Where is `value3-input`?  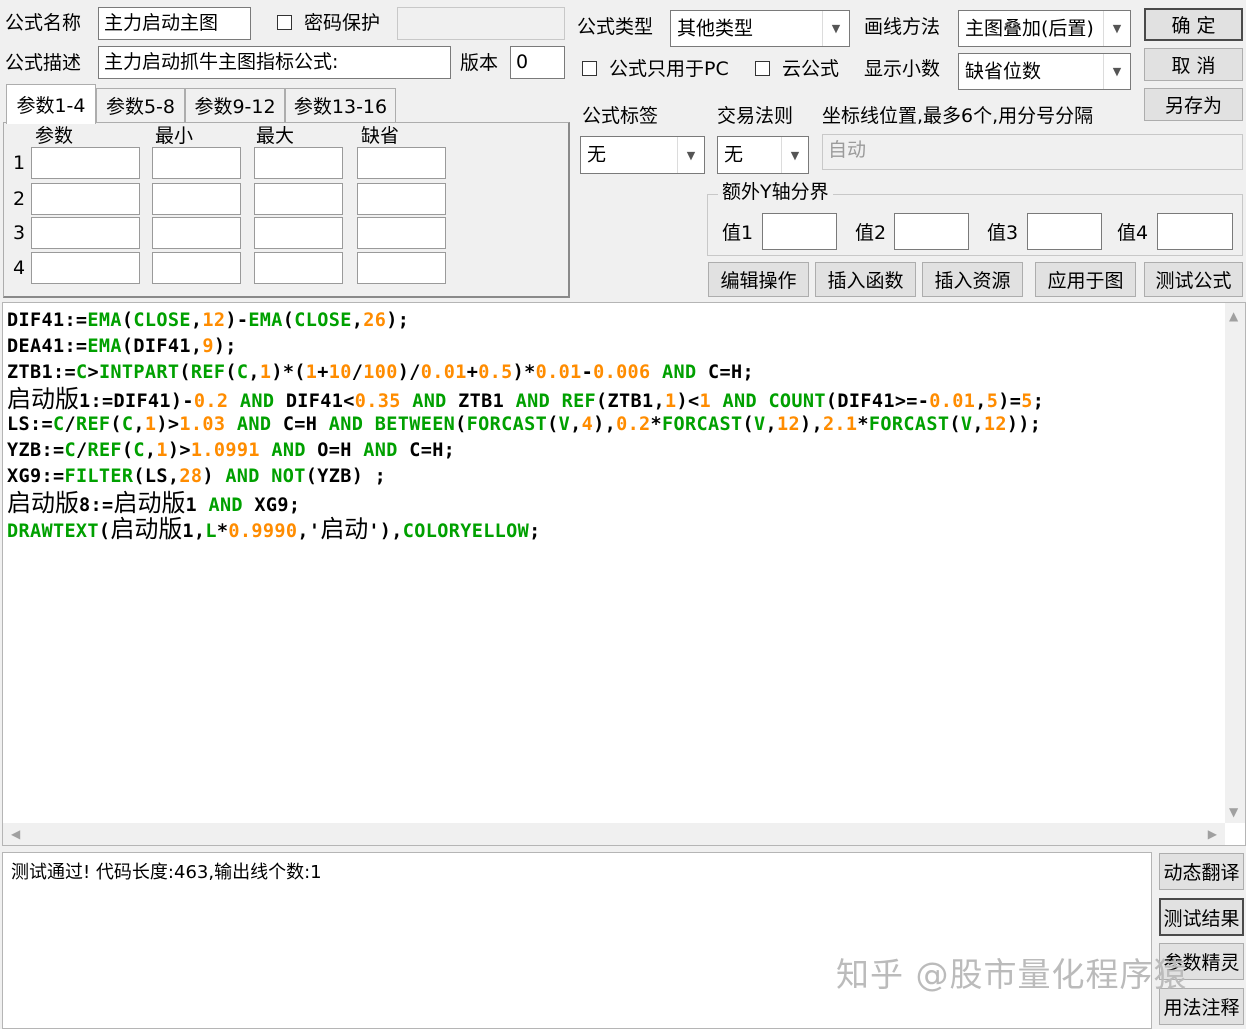
value3-input is located at coordinates (1064, 231).